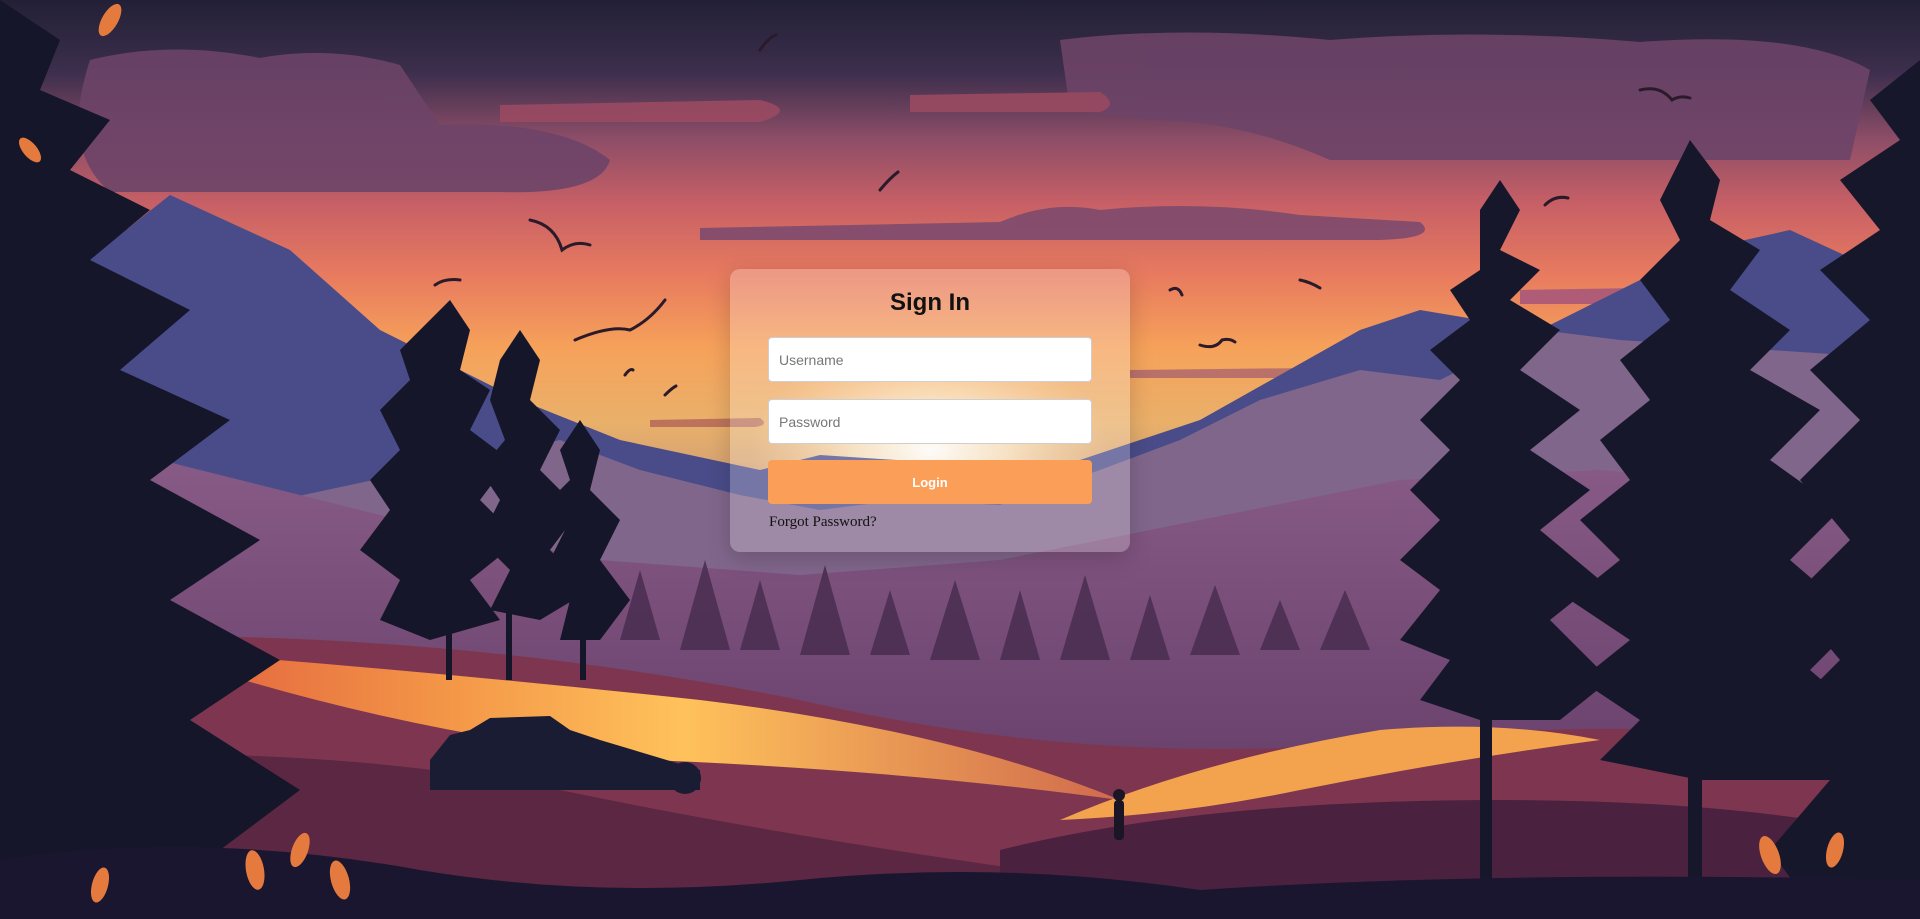 This screenshot has height=919, width=1920. I want to click on hiker-silhouette, so click(1119, 814).